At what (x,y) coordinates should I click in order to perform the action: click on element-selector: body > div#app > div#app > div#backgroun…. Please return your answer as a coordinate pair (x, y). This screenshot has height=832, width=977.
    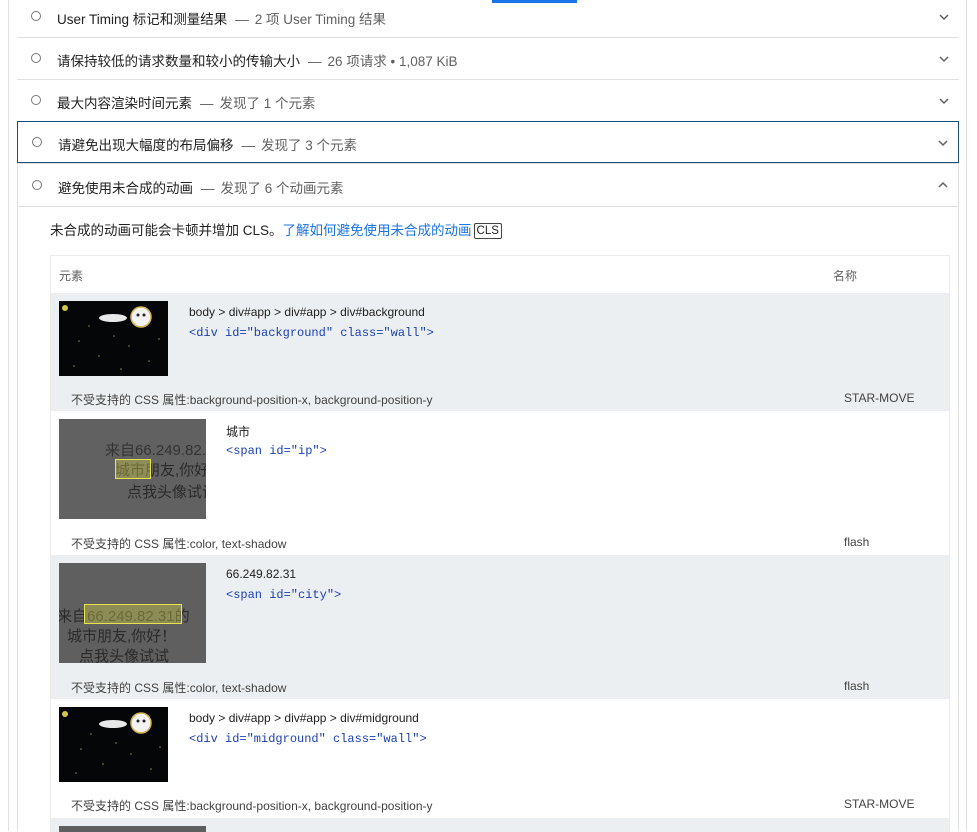
    Looking at the image, I should click on (307, 312).